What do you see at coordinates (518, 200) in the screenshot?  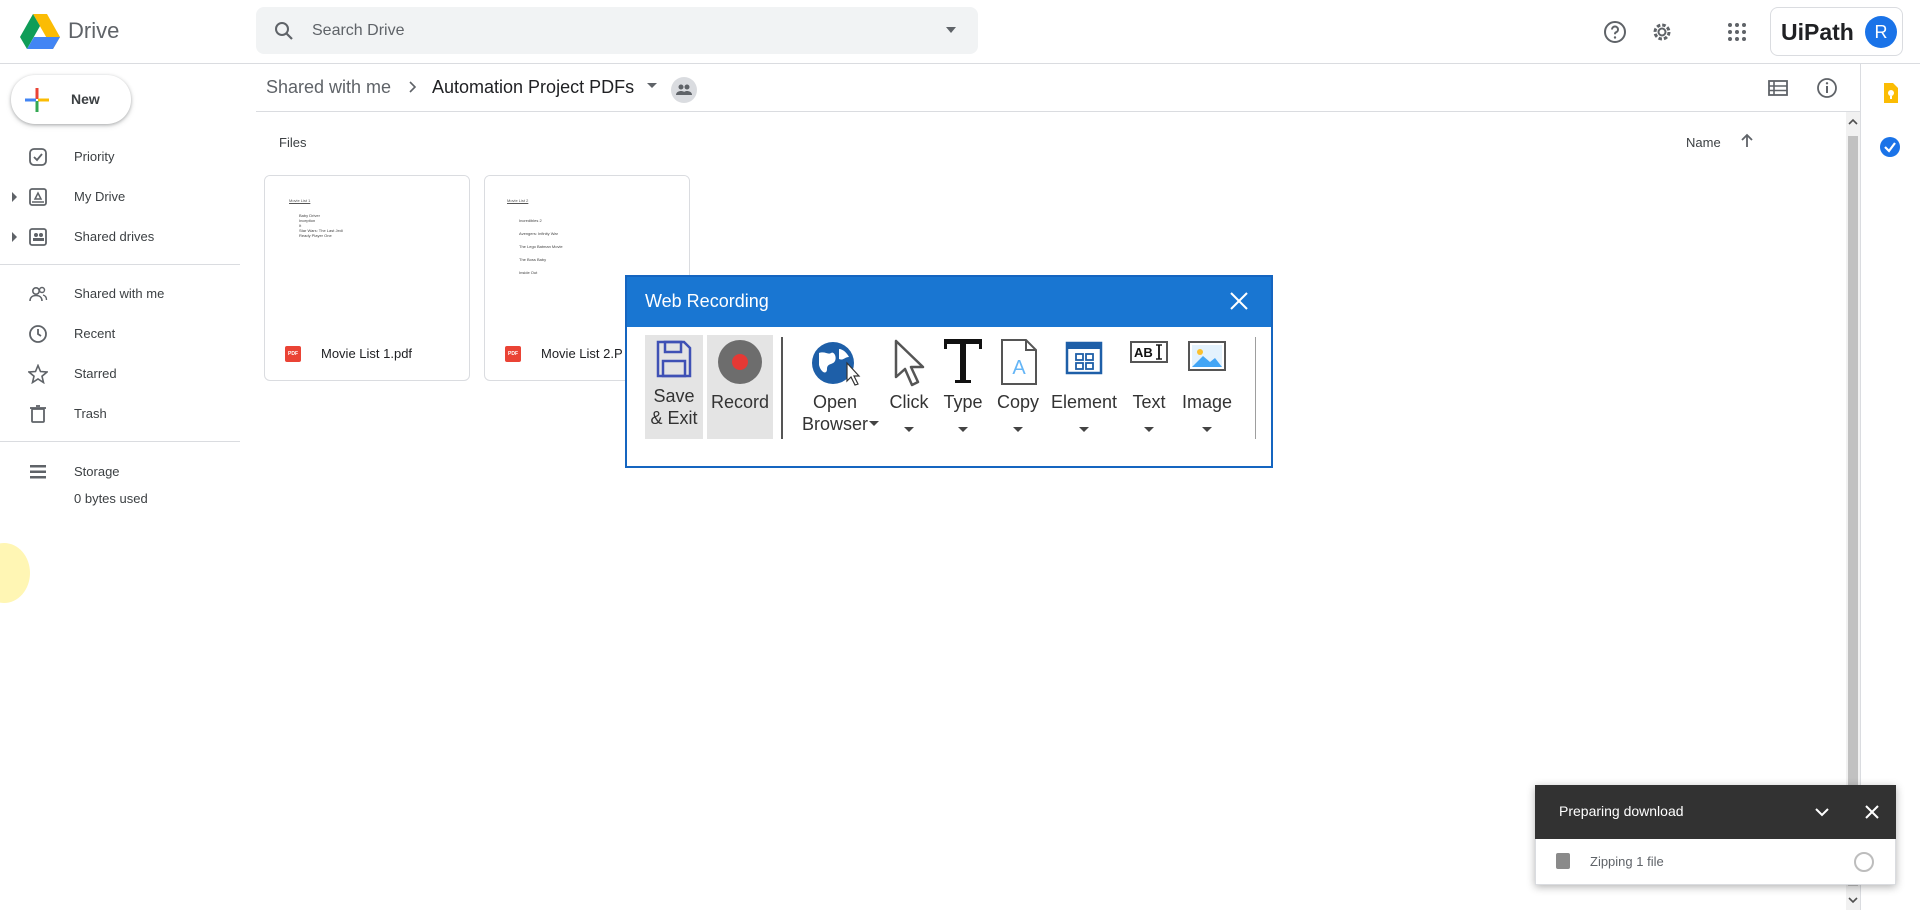 I see `thumbnail-title: Movie List 2` at bounding box center [518, 200].